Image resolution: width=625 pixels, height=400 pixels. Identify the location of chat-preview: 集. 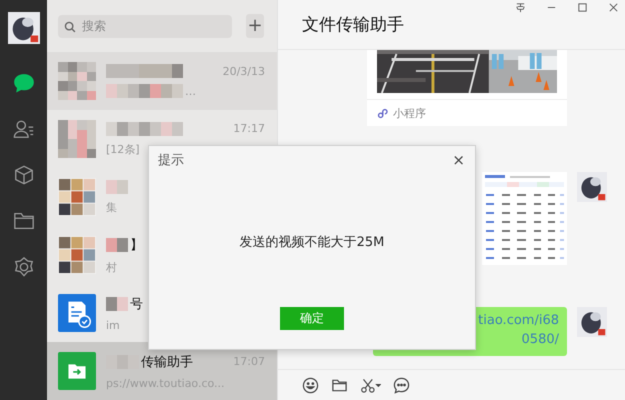
(111, 207).